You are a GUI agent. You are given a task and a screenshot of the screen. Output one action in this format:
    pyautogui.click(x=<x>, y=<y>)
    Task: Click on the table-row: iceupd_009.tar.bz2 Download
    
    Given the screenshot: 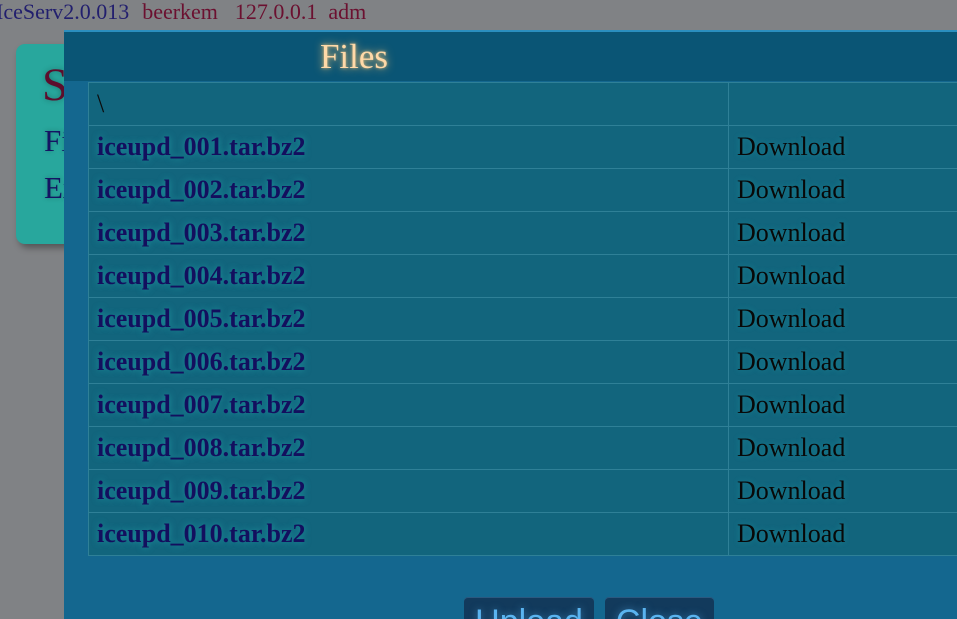 What is the action you would take?
    pyautogui.click(x=522, y=491)
    